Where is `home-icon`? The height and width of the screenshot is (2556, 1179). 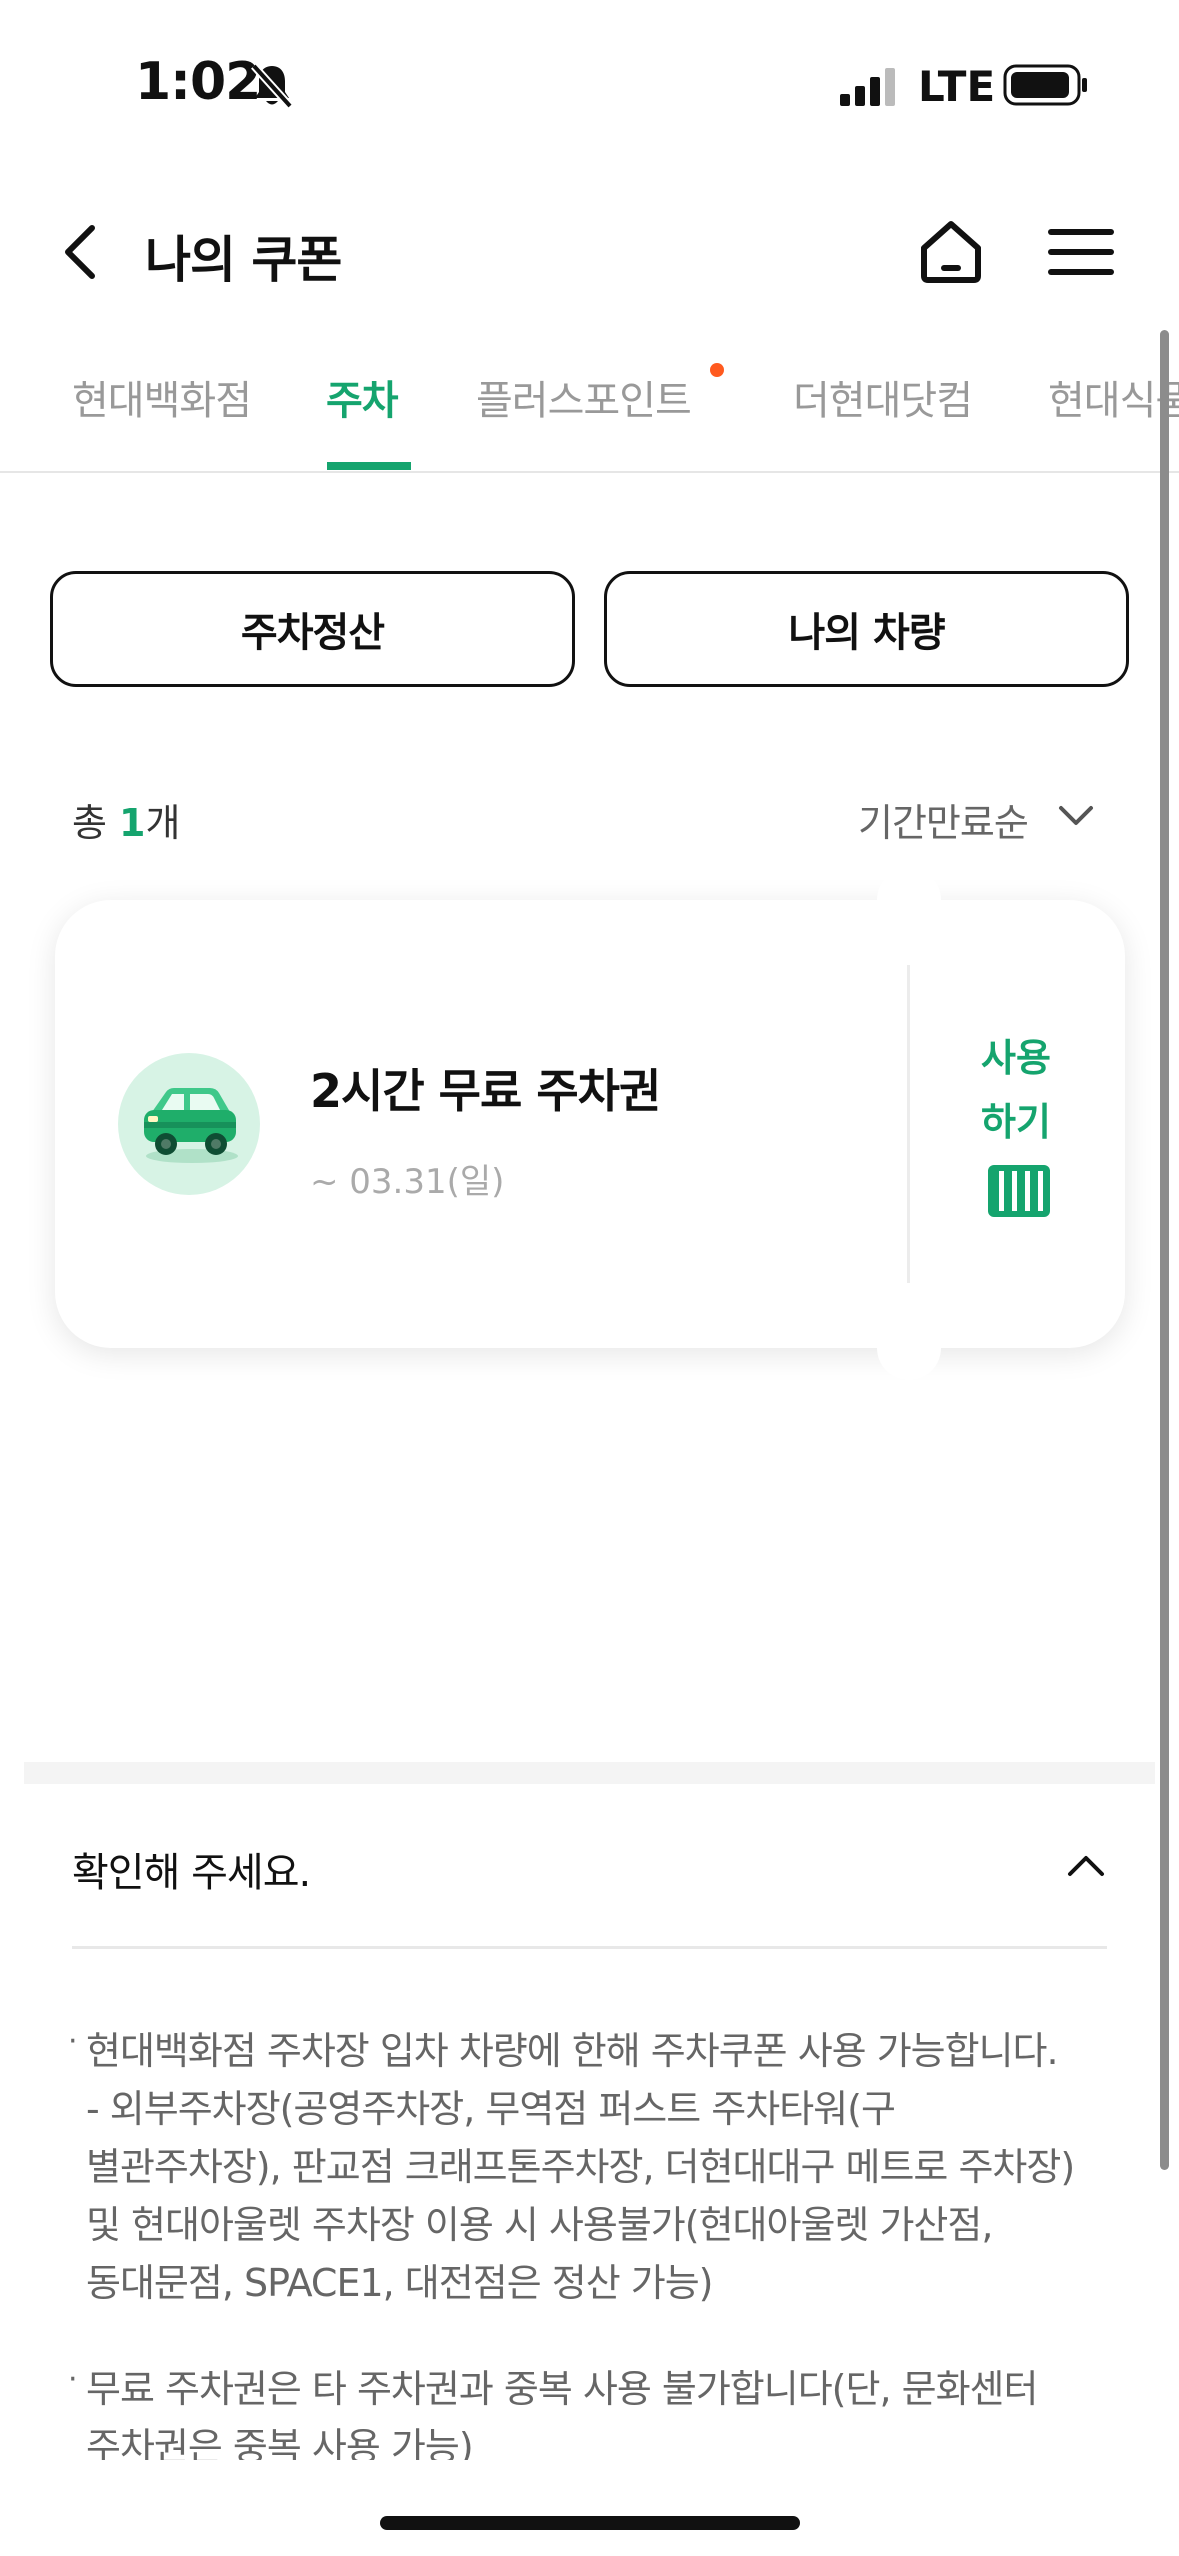
home-icon is located at coordinates (951, 251).